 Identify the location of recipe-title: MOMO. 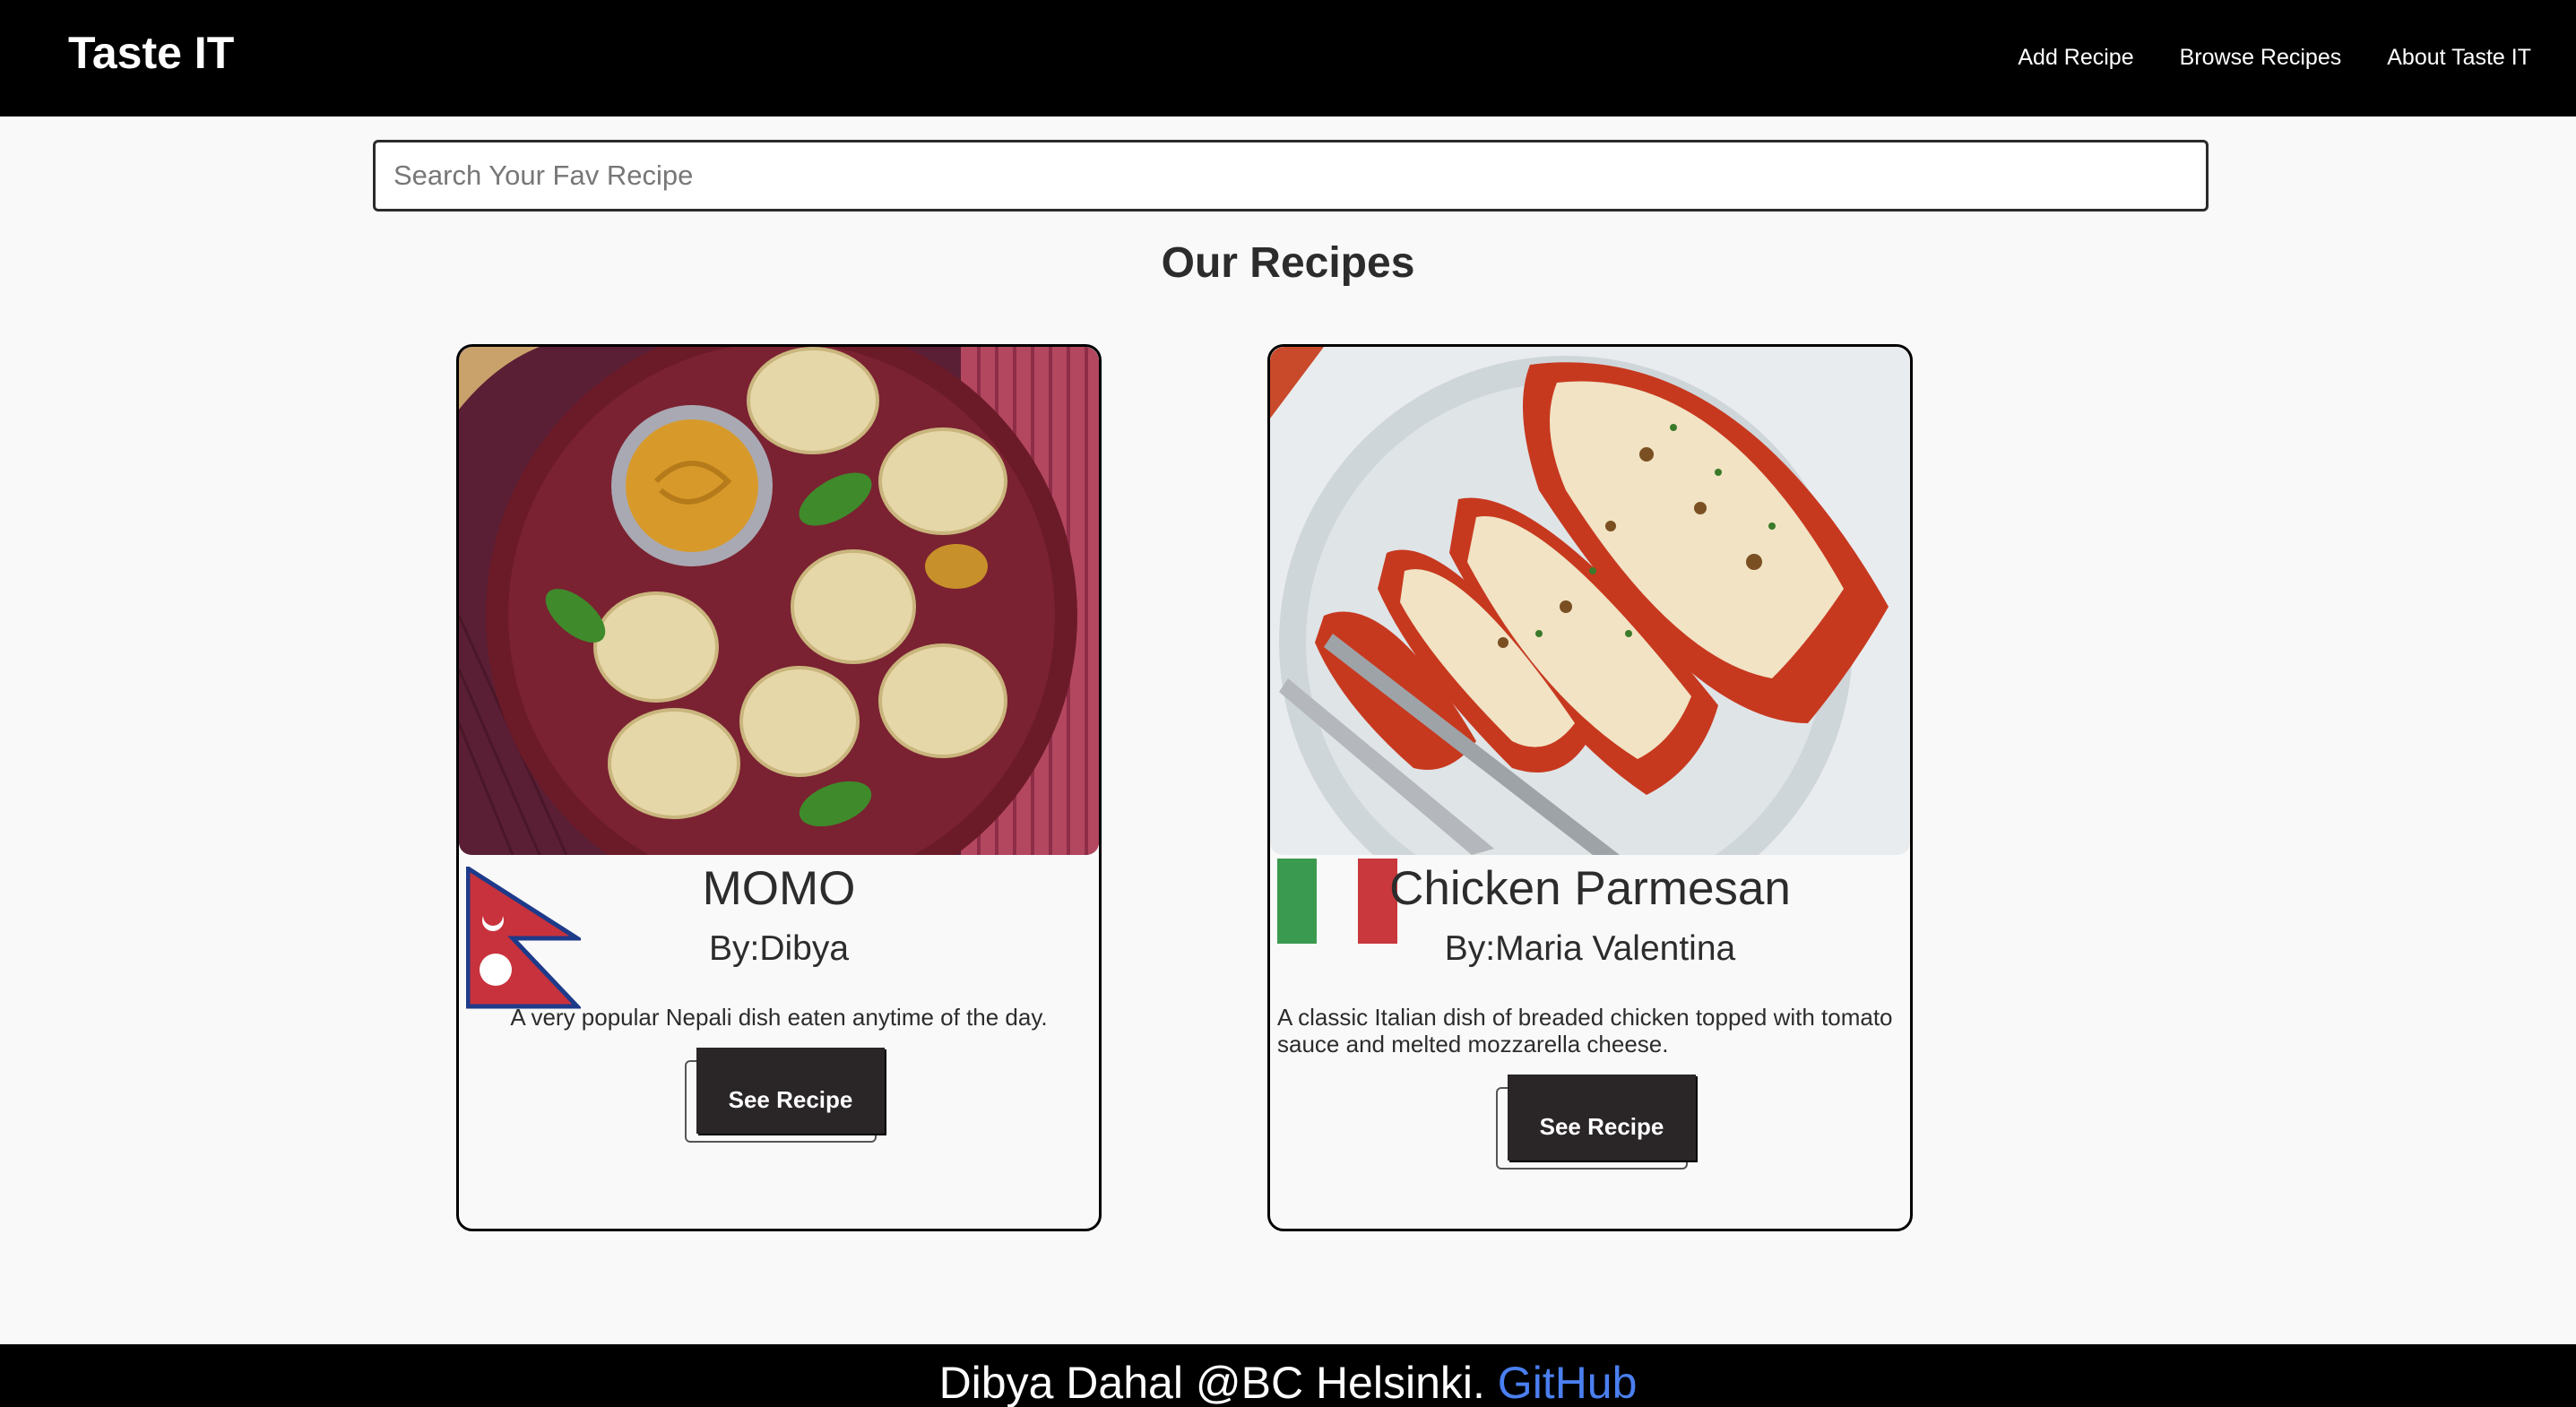
(779, 888).